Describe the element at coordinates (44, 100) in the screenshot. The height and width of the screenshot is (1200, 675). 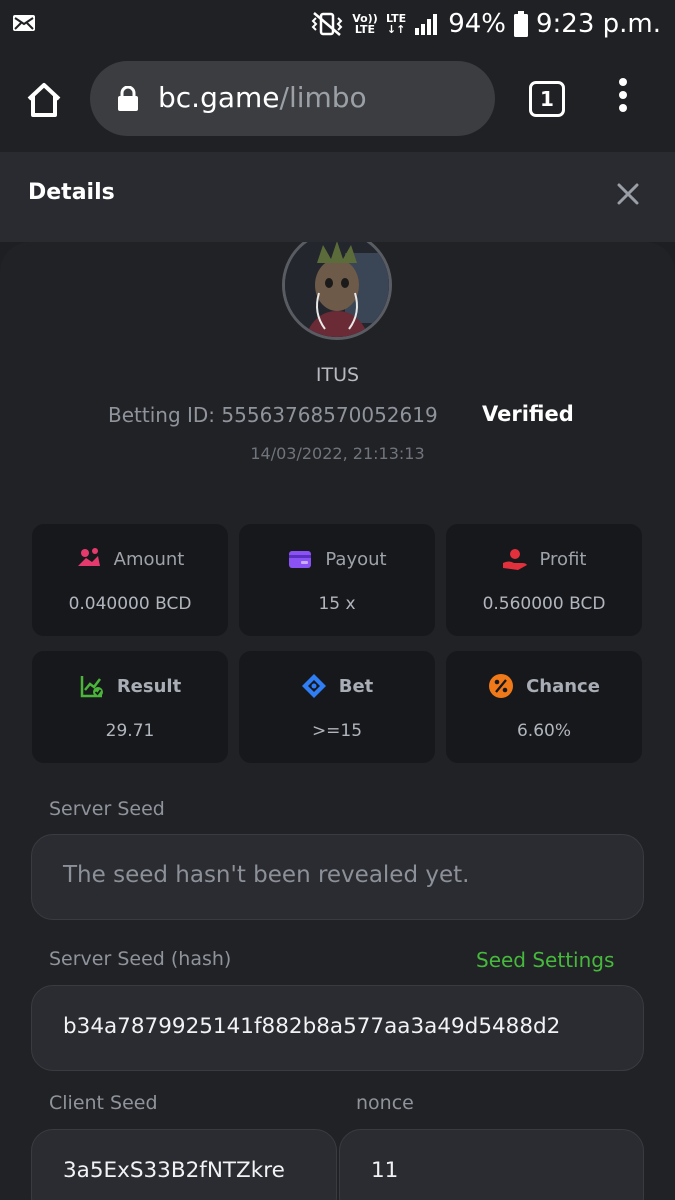
I see `home-icon` at that location.